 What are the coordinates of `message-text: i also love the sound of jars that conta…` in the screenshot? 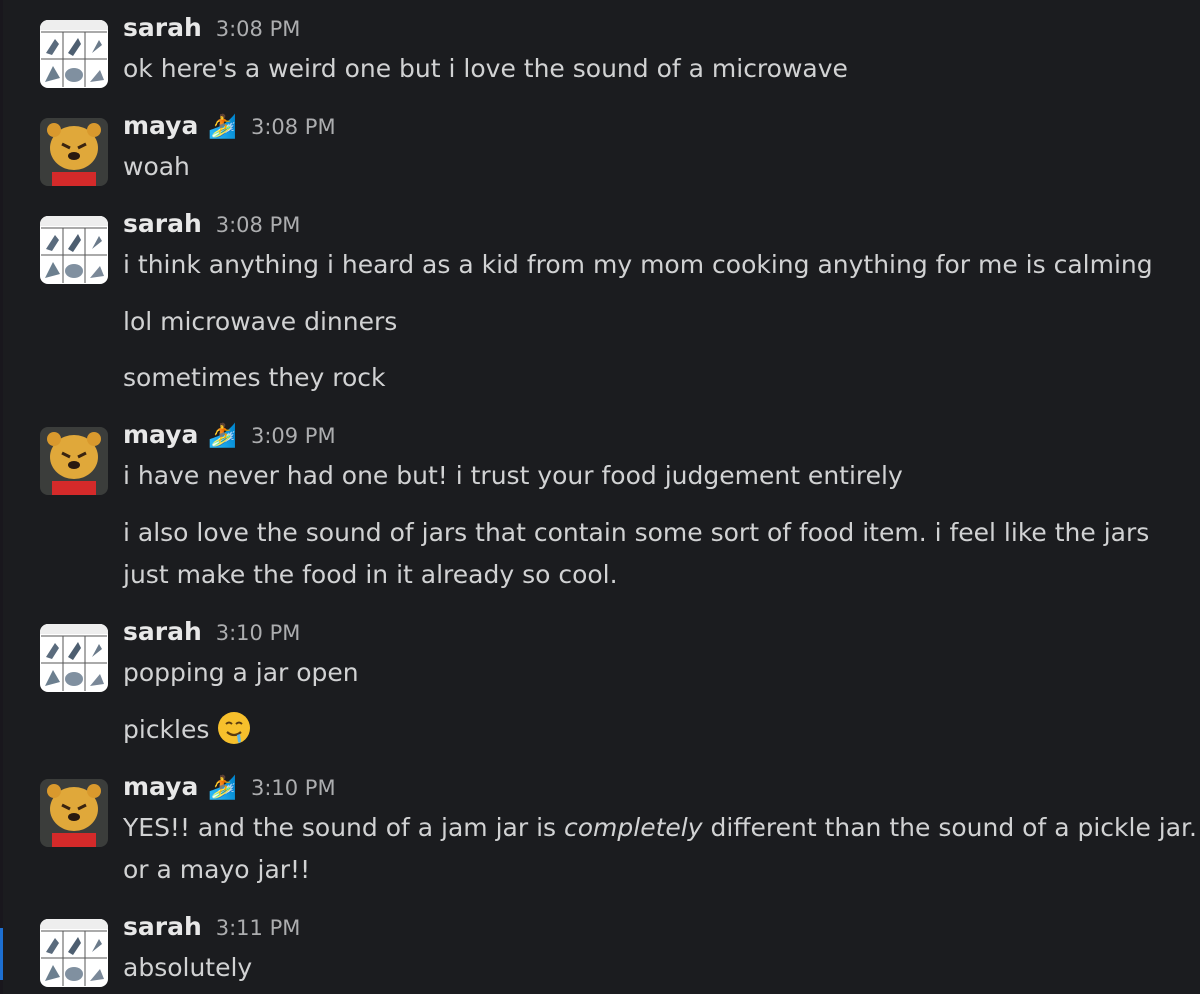 It's located at (636, 532).